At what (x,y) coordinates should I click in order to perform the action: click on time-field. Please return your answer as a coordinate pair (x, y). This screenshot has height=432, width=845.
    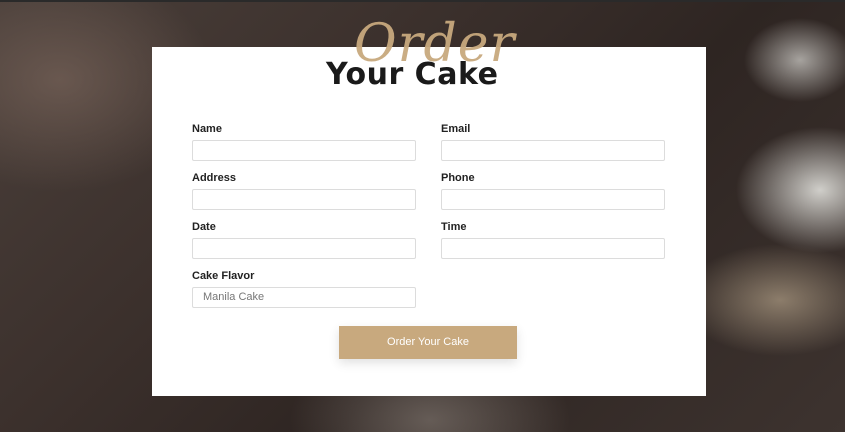
    Looking at the image, I should click on (553, 248).